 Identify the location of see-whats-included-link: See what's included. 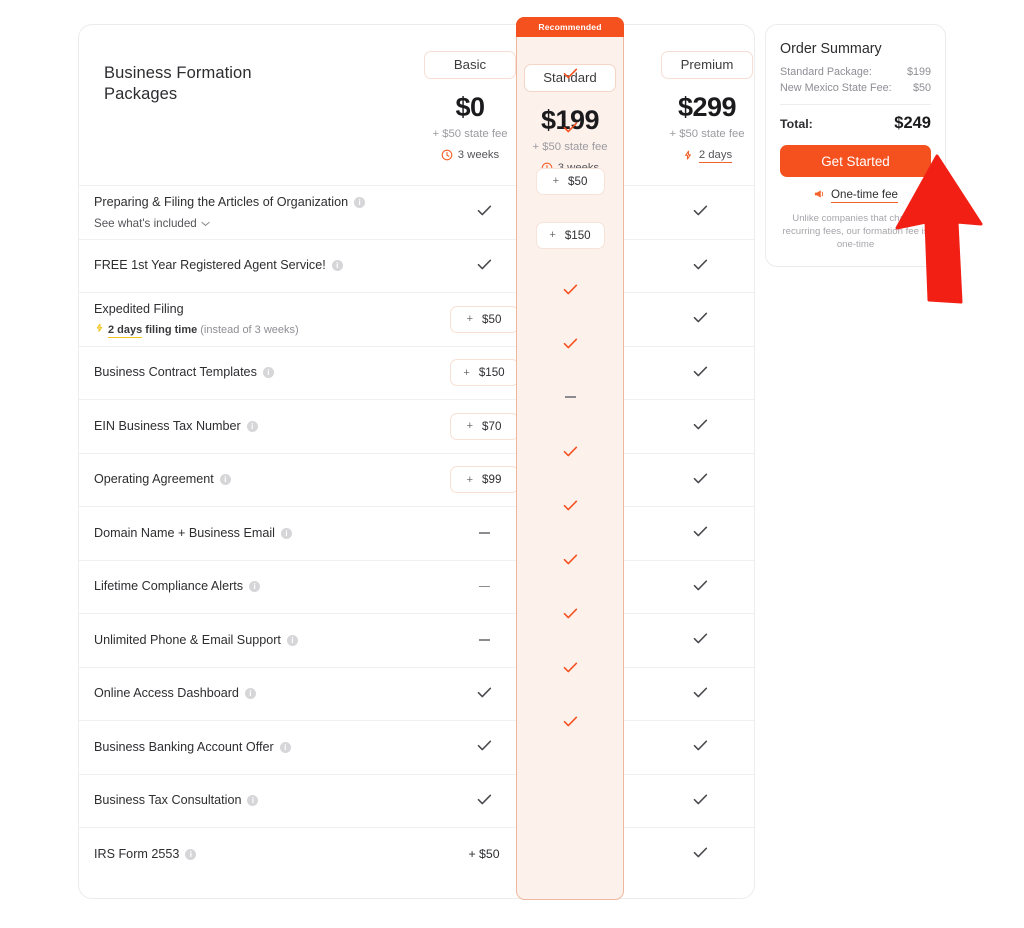
(258, 223).